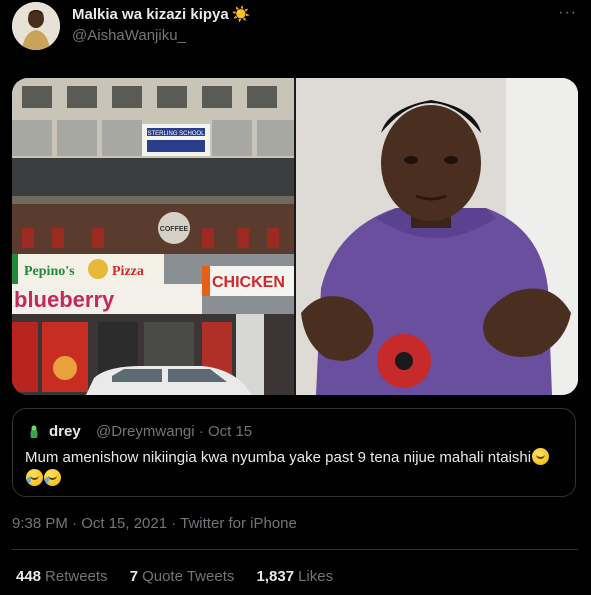 The height and width of the screenshot is (595, 591). I want to click on retweets-count: 448, so click(29, 576).